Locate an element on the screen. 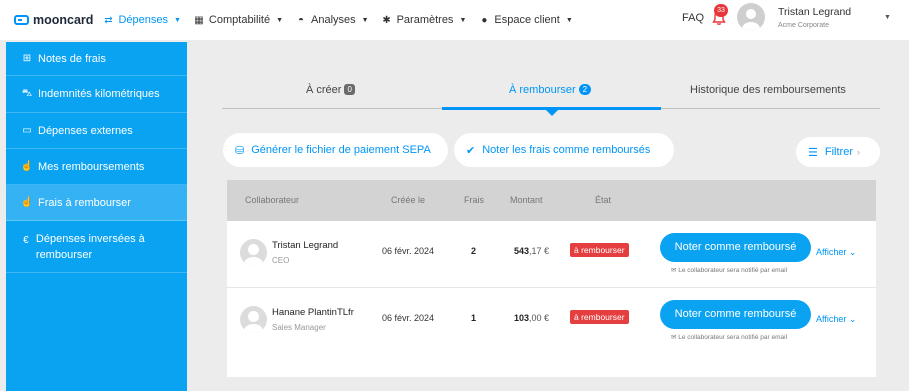 The image size is (909, 391). sidebar-item-label: Indemnités kilométriques is located at coordinates (99, 94).